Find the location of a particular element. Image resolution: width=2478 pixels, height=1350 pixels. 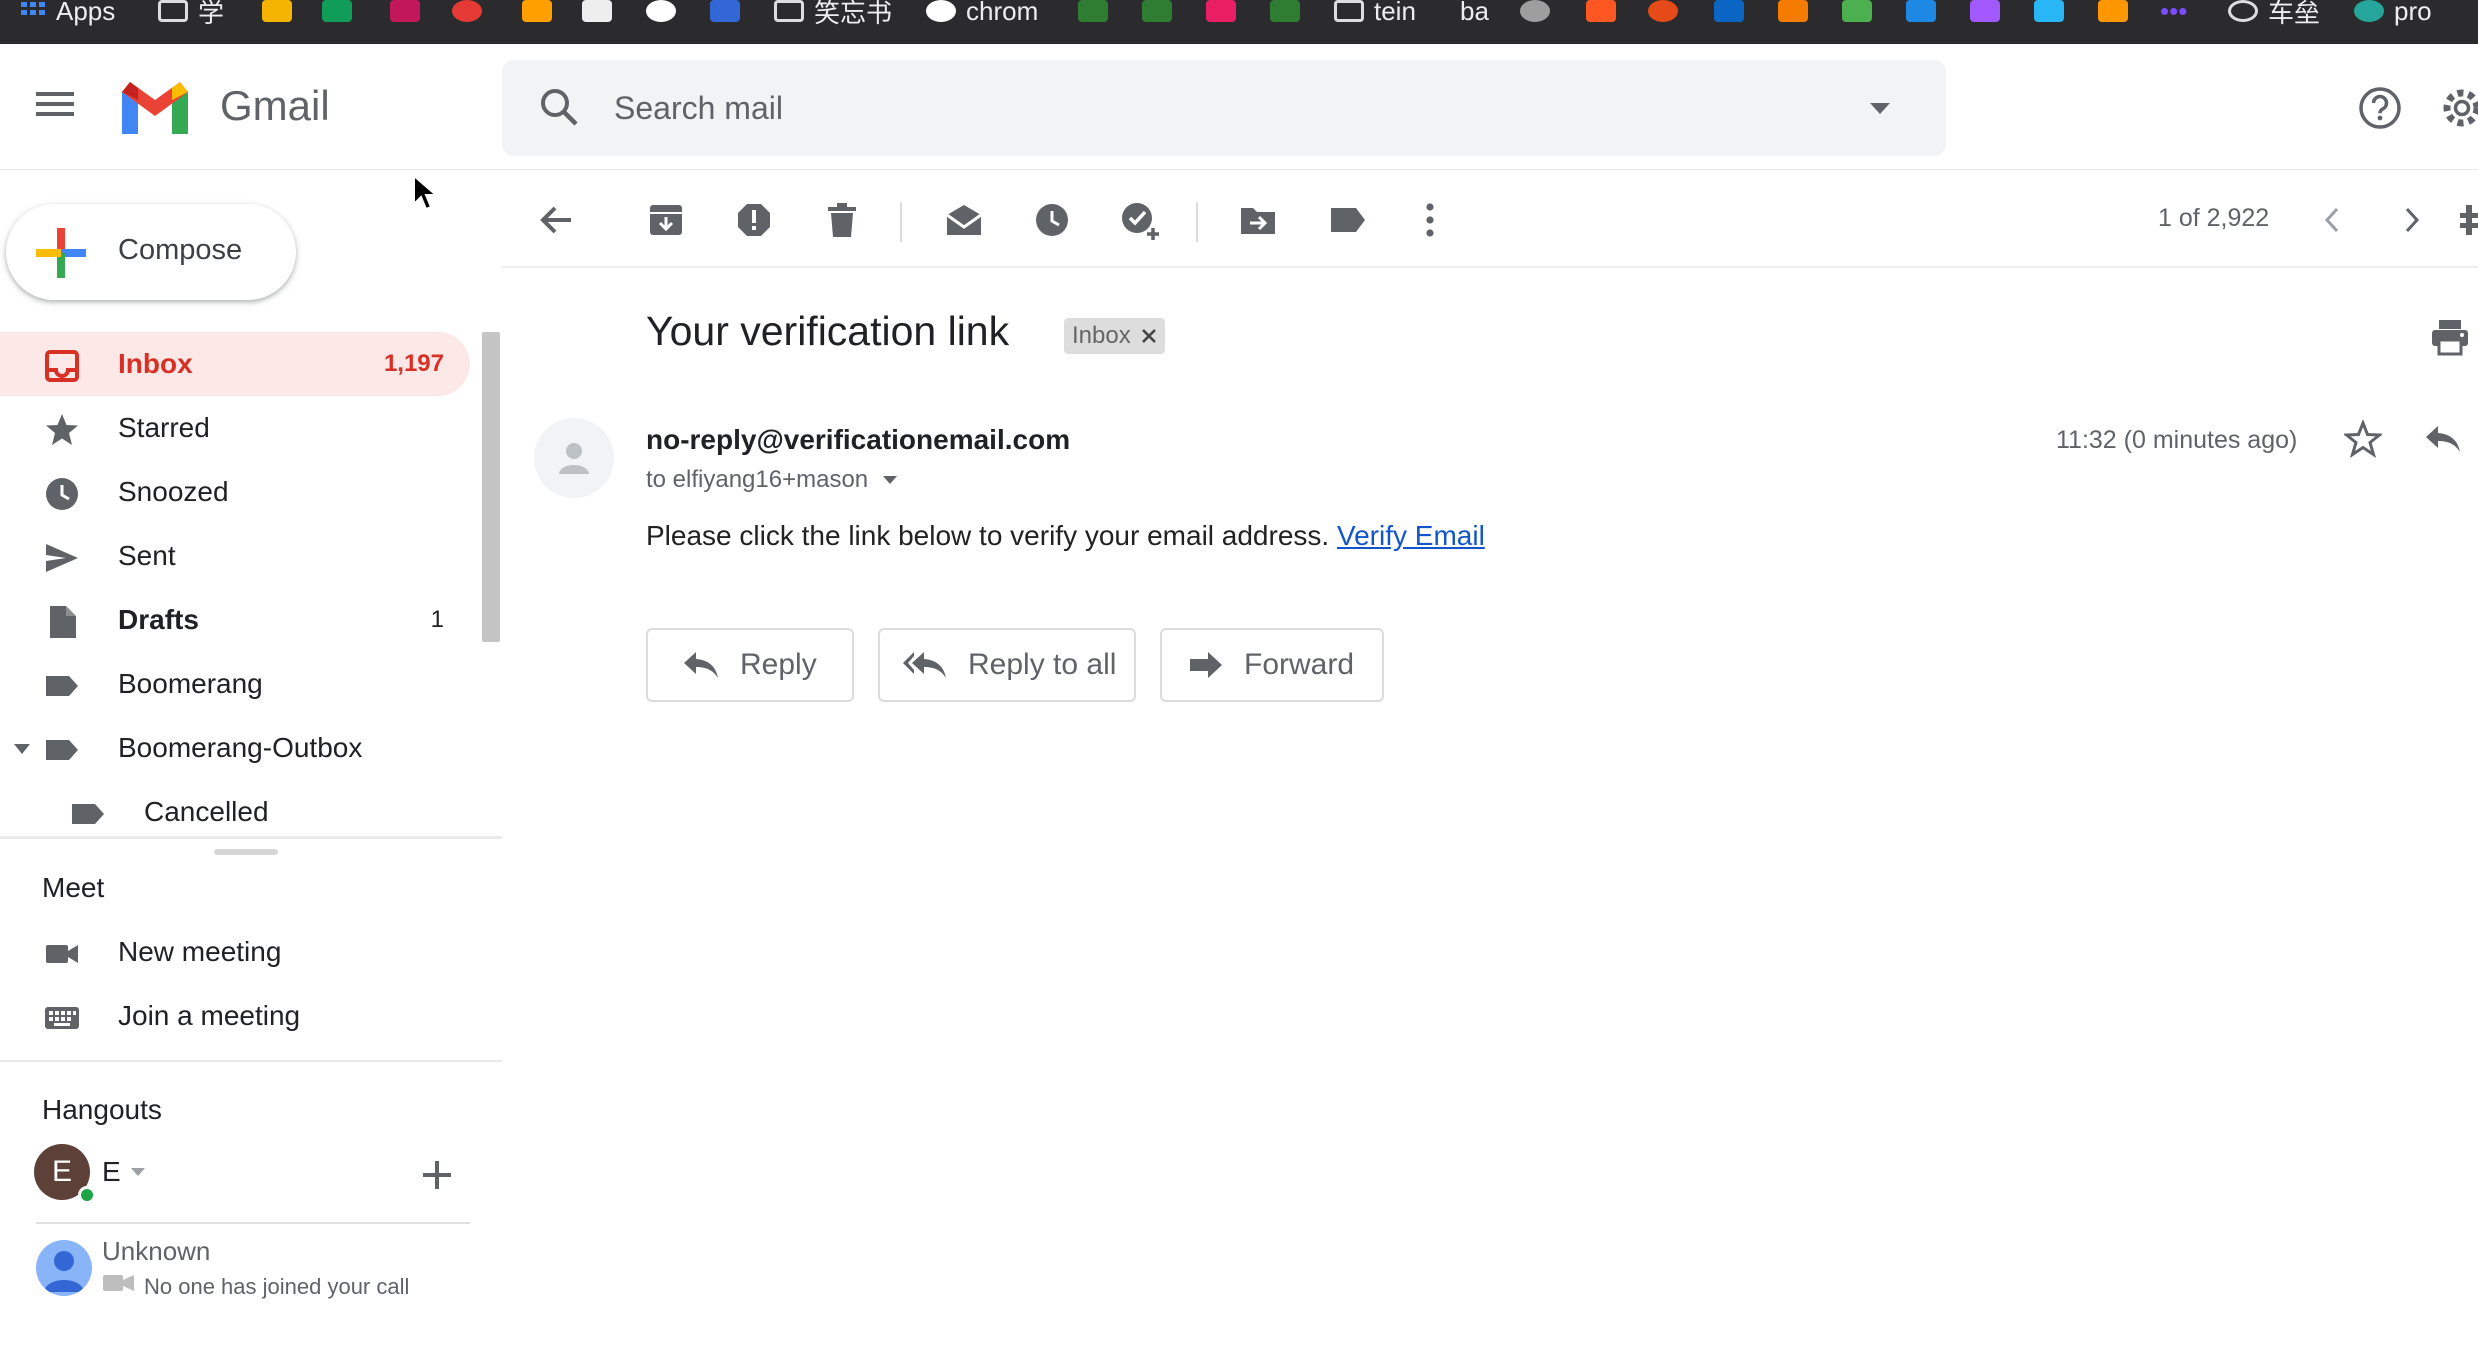

label-icon is located at coordinates (1348, 220).